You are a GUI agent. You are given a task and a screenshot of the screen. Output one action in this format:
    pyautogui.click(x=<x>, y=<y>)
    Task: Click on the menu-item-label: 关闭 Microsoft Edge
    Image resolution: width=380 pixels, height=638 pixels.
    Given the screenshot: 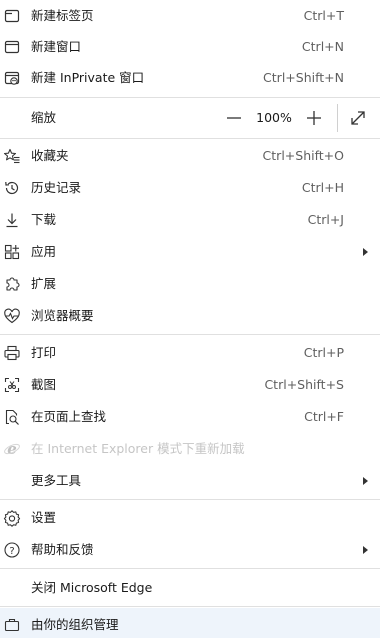 What is the action you would take?
    pyautogui.click(x=92, y=587)
    